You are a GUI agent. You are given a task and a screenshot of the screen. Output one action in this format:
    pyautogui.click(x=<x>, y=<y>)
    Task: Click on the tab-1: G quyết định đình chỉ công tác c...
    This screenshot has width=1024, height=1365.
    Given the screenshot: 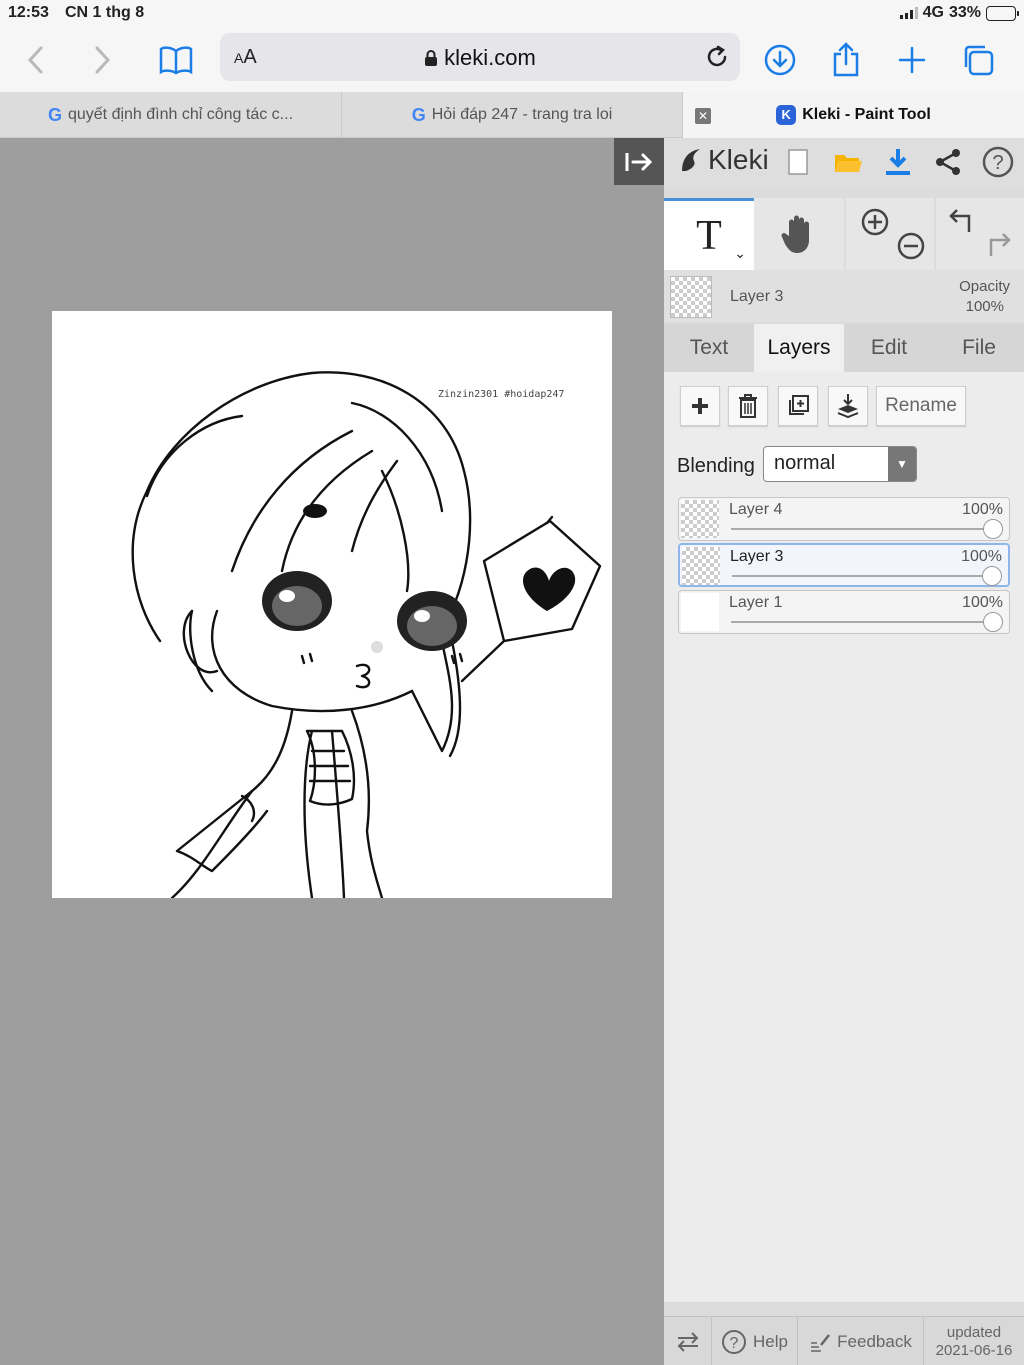 What is the action you would take?
    pyautogui.click(x=171, y=115)
    